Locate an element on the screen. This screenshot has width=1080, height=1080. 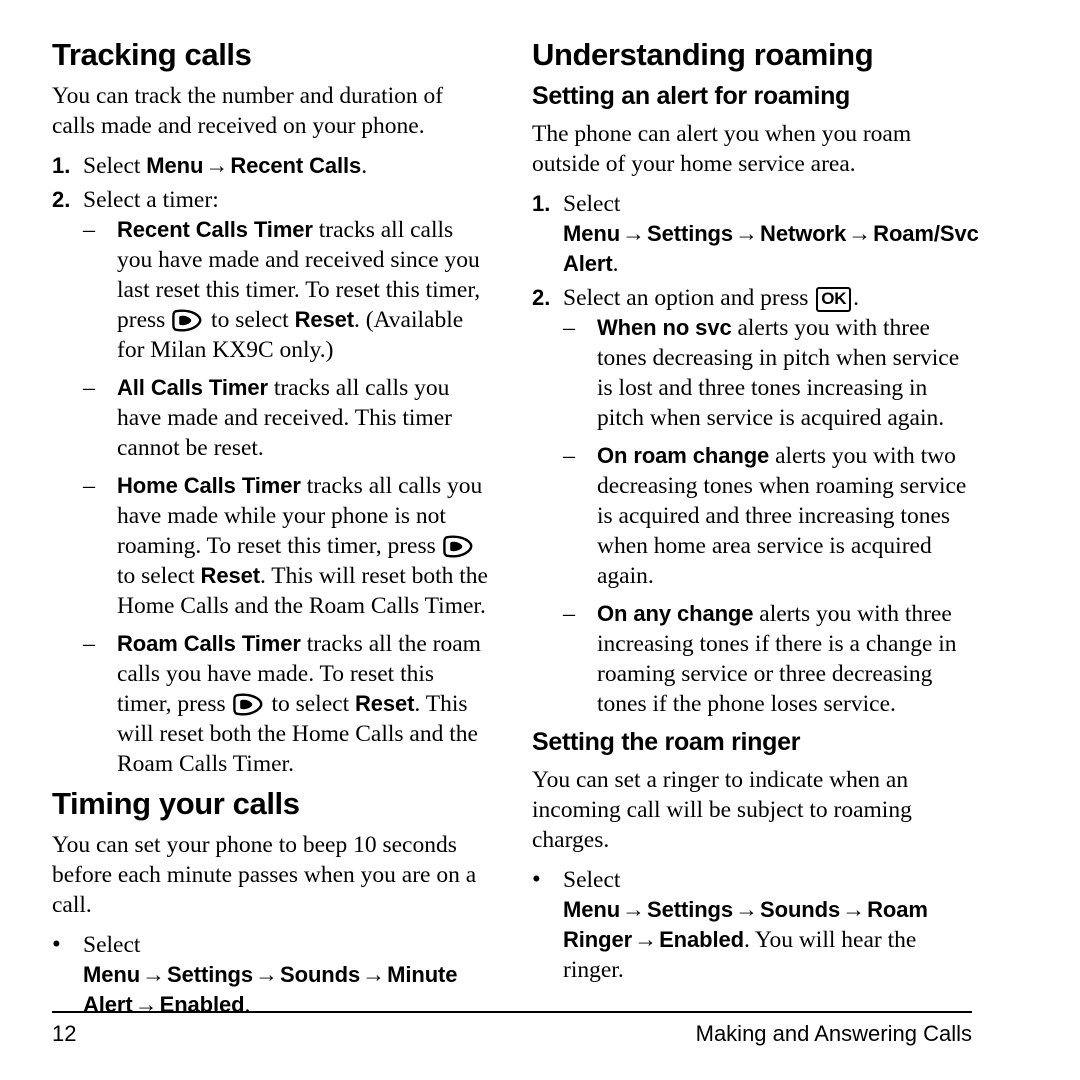
step-item: 1. Select Menu→Recent Calls. is located at coordinates (272, 166).